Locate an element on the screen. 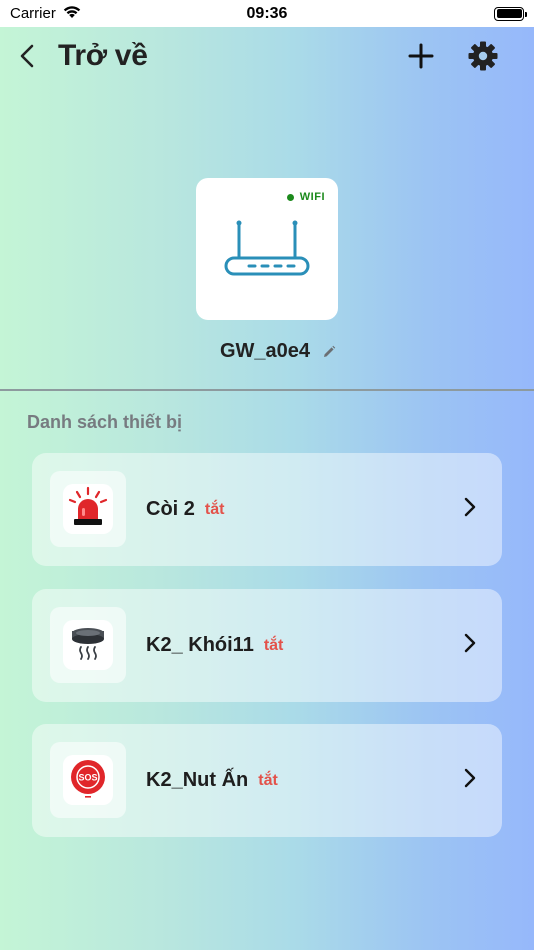 Image resolution: width=534 pixels, height=950 pixels. wifi-badge-label: WIFI is located at coordinates (312, 197).